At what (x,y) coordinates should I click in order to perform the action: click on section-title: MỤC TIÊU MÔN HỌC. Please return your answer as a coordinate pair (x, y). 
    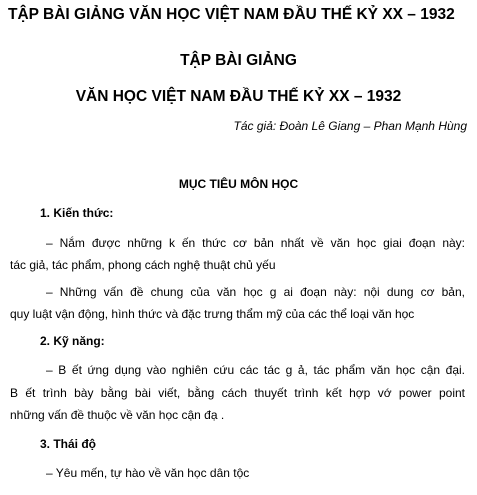
    Looking at the image, I should click on (238, 184).